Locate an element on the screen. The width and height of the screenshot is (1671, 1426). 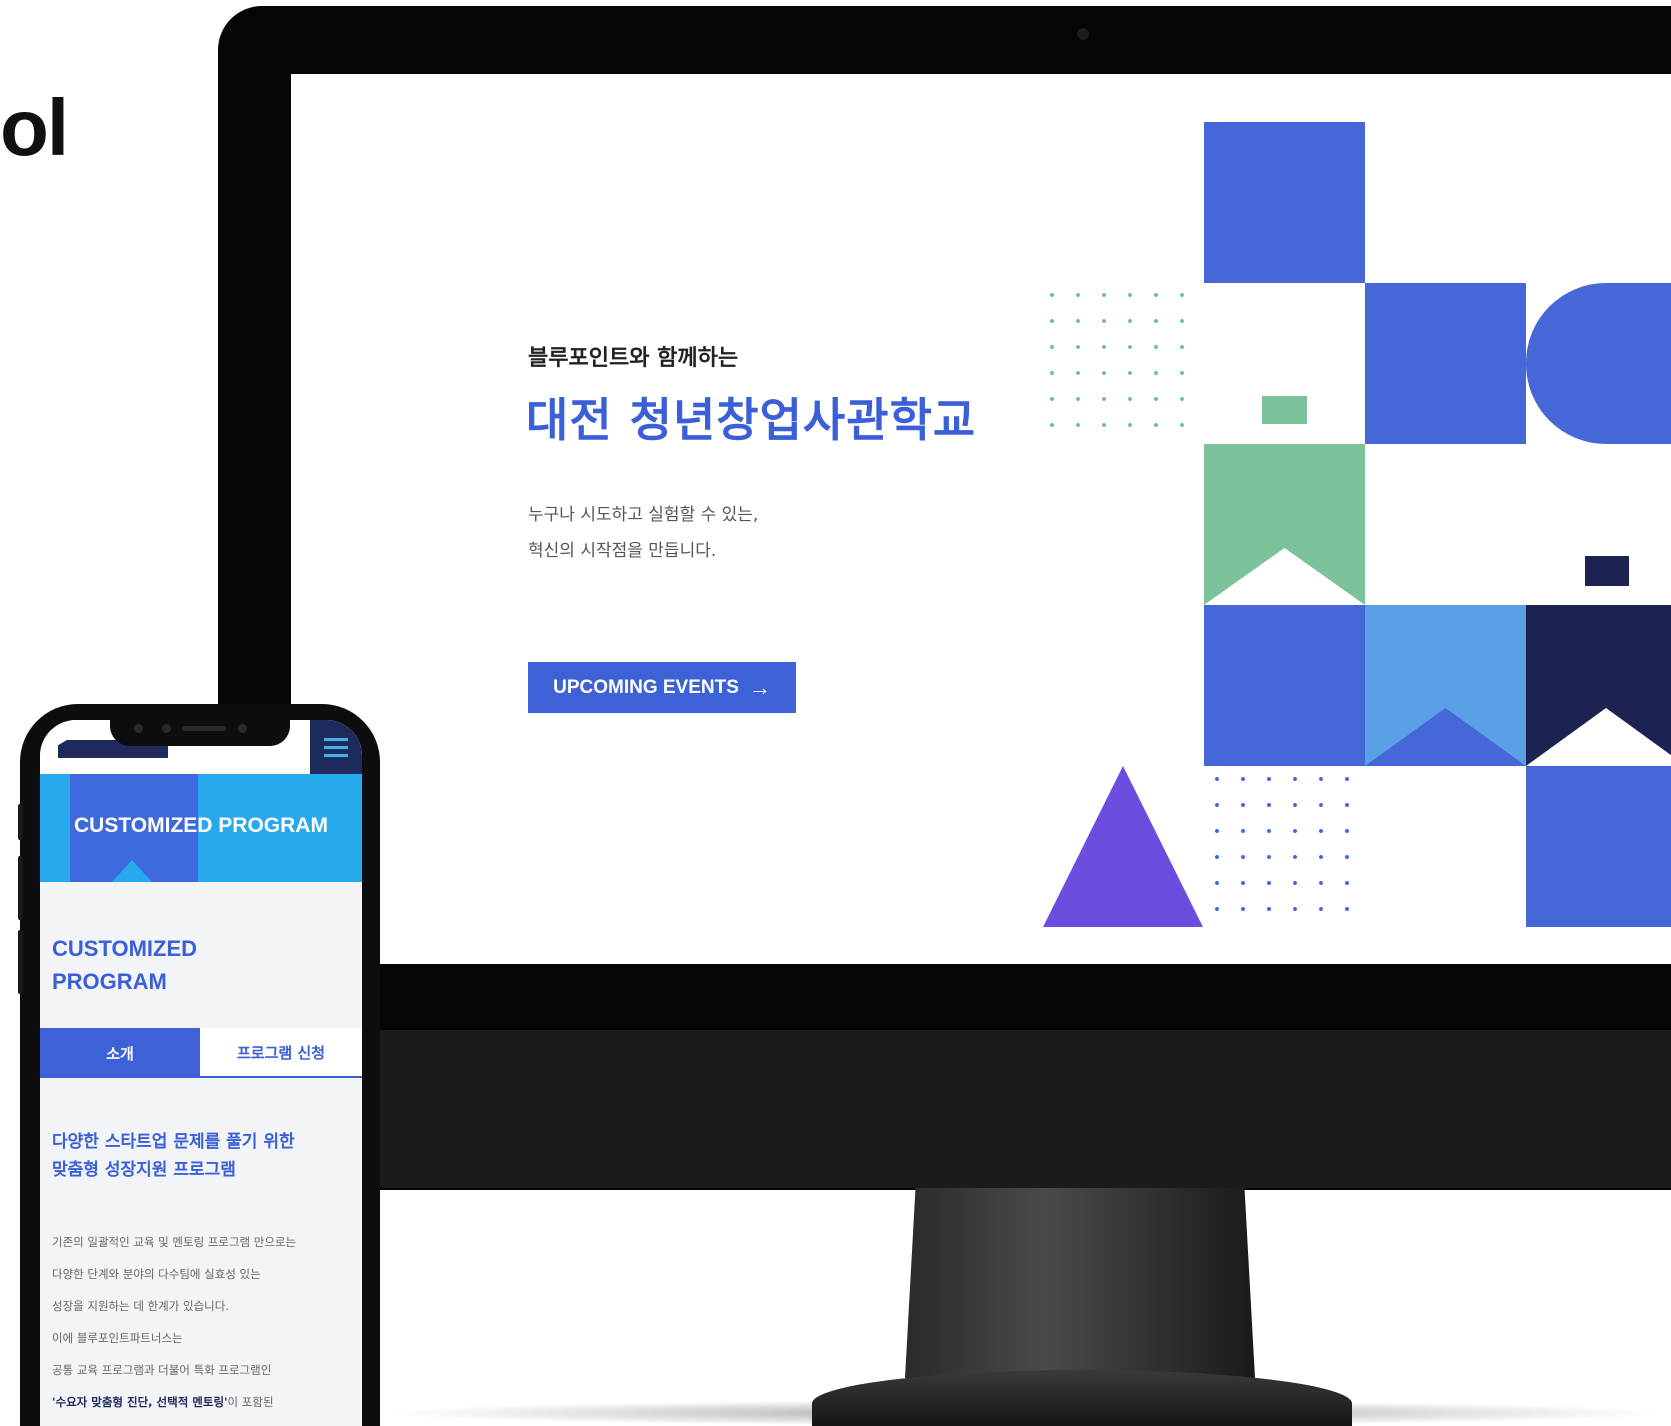
art-dots-green is located at coordinates (1121, 362).